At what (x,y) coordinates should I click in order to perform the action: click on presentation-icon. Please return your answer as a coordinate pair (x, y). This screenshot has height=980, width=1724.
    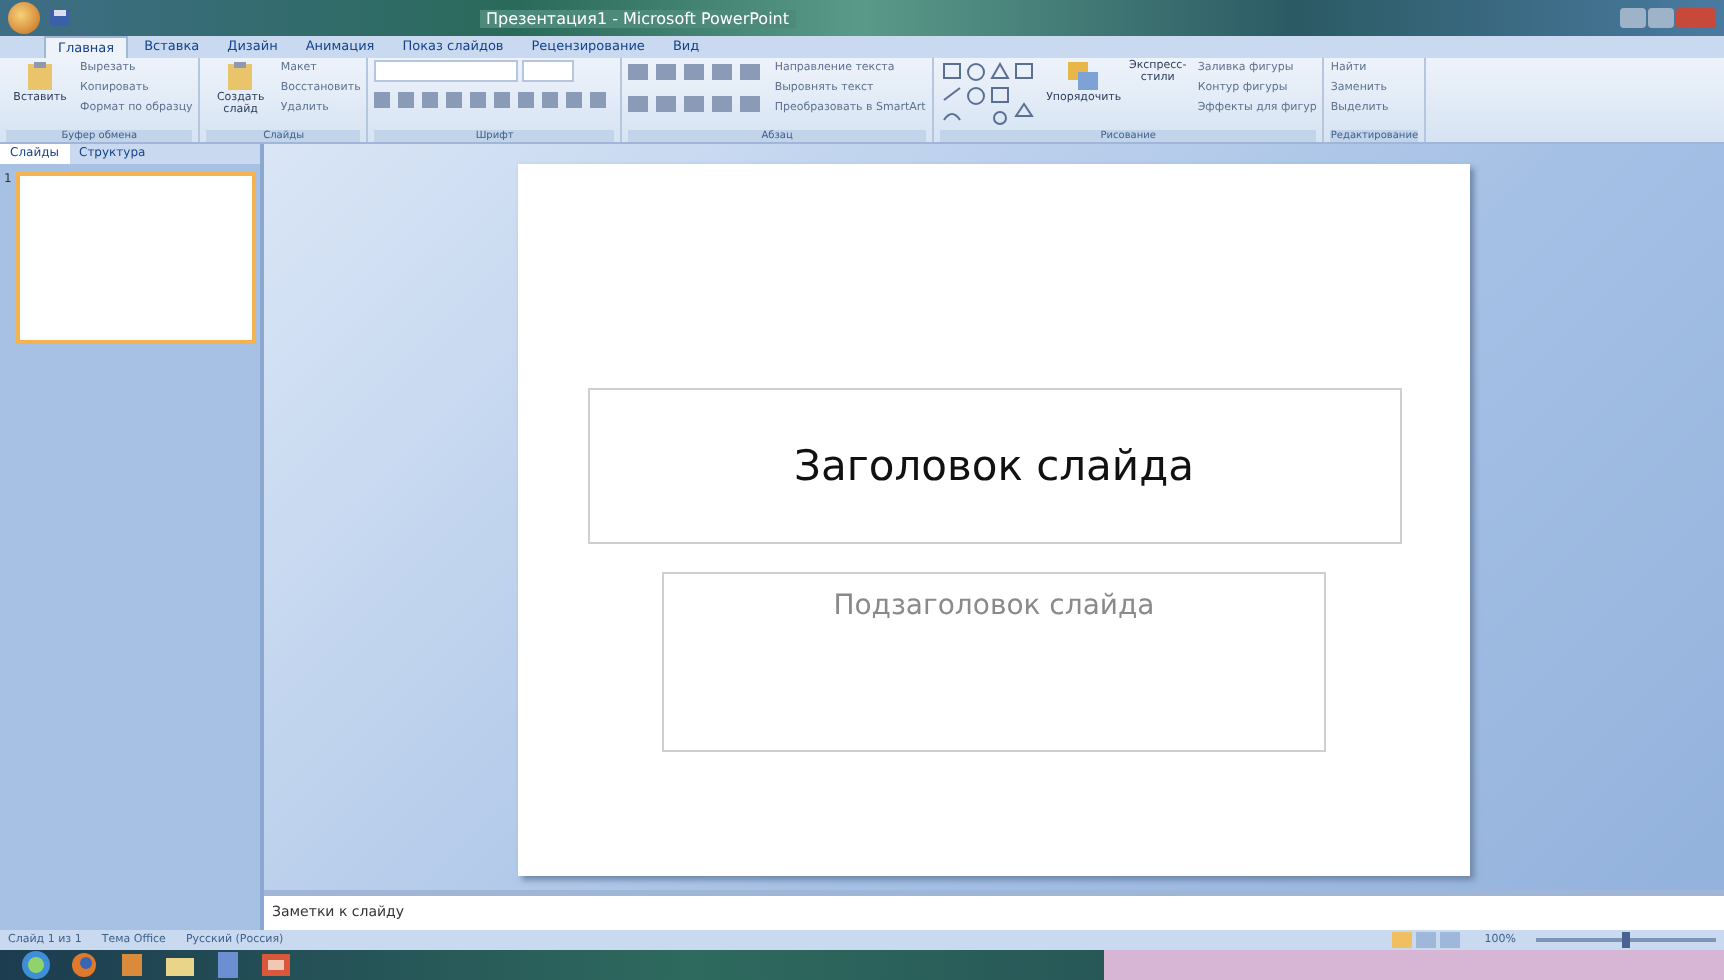
    Looking at the image, I should click on (276, 965).